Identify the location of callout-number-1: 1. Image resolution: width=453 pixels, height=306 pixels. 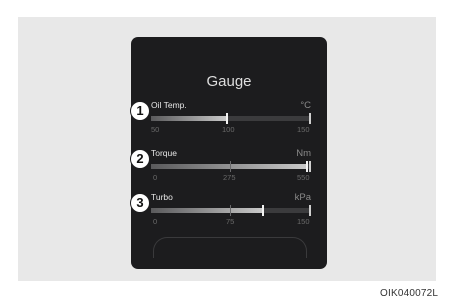
(140, 111).